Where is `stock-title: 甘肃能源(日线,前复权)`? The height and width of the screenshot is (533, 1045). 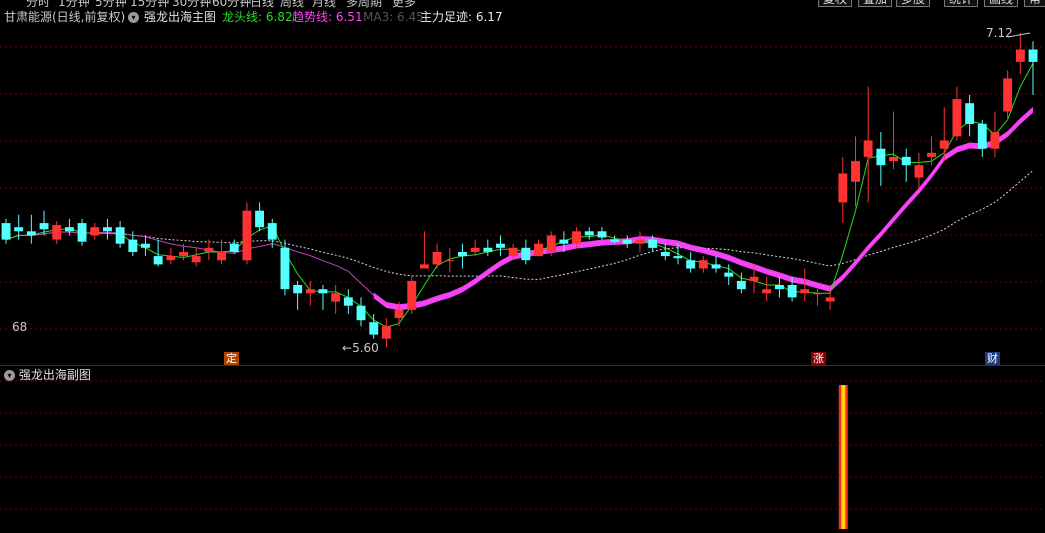
stock-title: 甘肃能源(日线,前复权) is located at coordinates (65, 17).